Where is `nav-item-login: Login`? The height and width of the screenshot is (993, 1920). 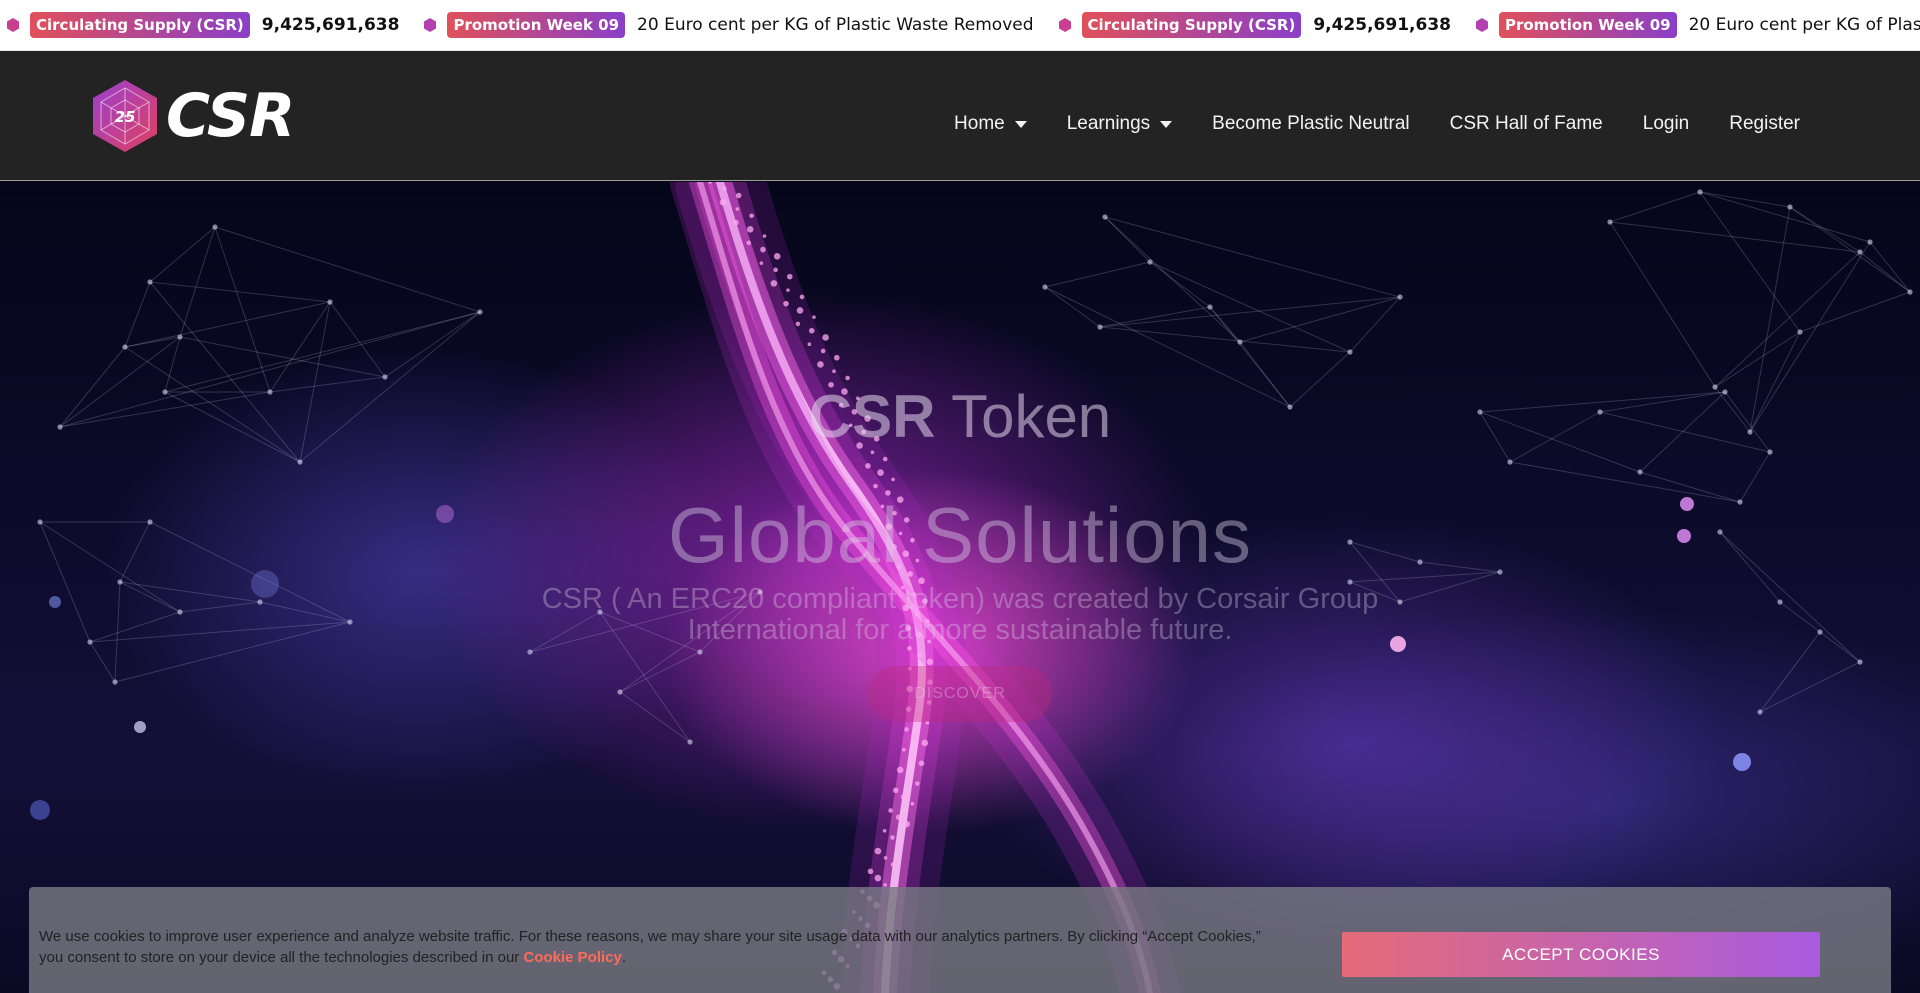
nav-item-login: Login is located at coordinates (1666, 124).